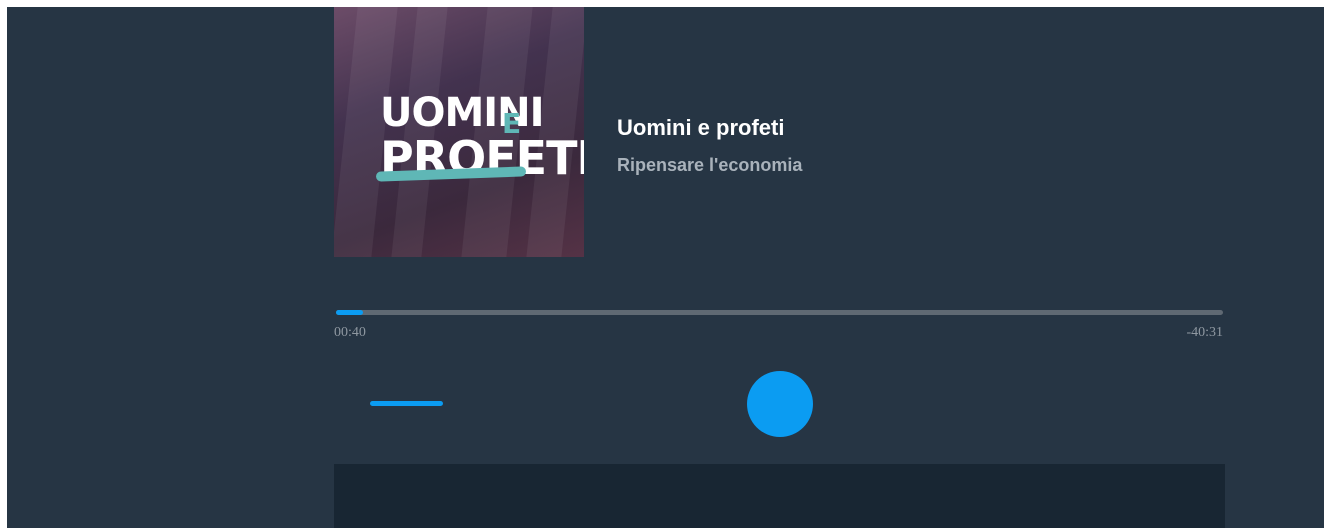  I want to click on elapsed-time: 00:40, so click(350, 332).